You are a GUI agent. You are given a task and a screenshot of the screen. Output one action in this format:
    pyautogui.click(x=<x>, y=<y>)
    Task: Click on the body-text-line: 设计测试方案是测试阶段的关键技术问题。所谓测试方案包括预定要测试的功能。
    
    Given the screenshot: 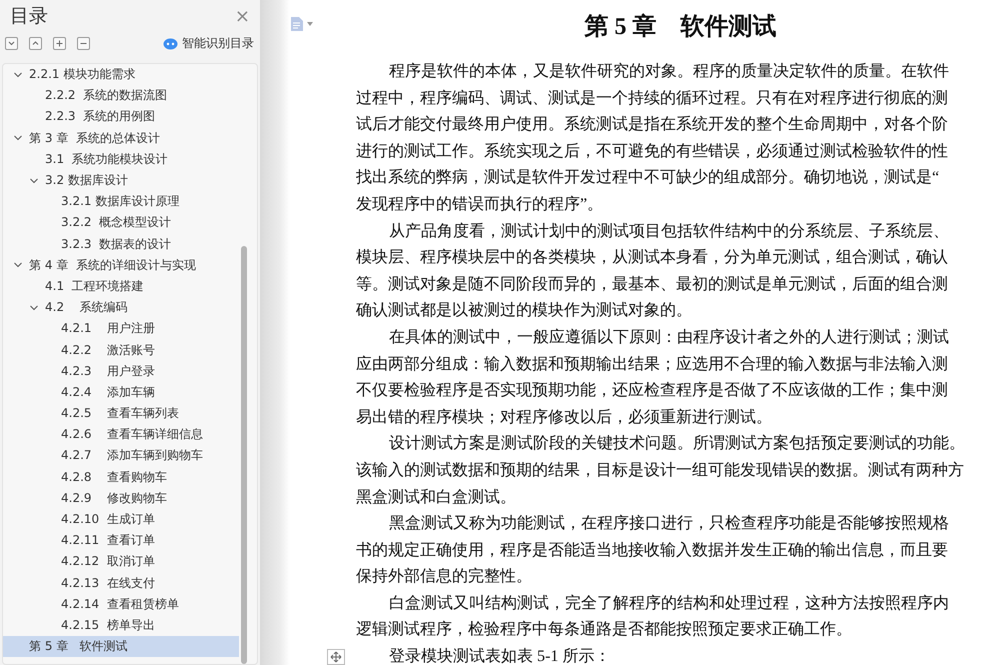 What is the action you would take?
    pyautogui.click(x=676, y=443)
    